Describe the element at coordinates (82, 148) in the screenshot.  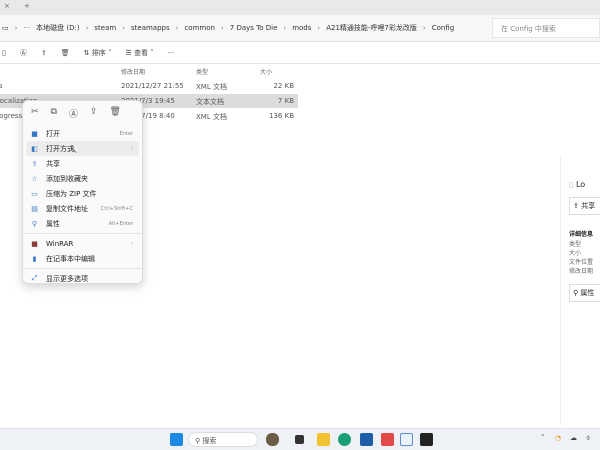
I see `menu-item-open-with: ◧ 打开方式 ›` at that location.